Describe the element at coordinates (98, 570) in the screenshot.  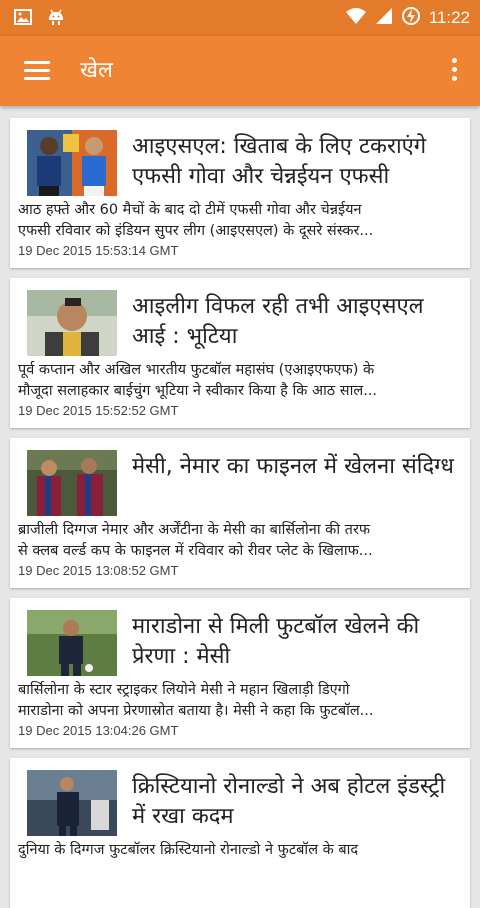
I see `news-date: 19 Dec 2015 13:08:52 GMT` at that location.